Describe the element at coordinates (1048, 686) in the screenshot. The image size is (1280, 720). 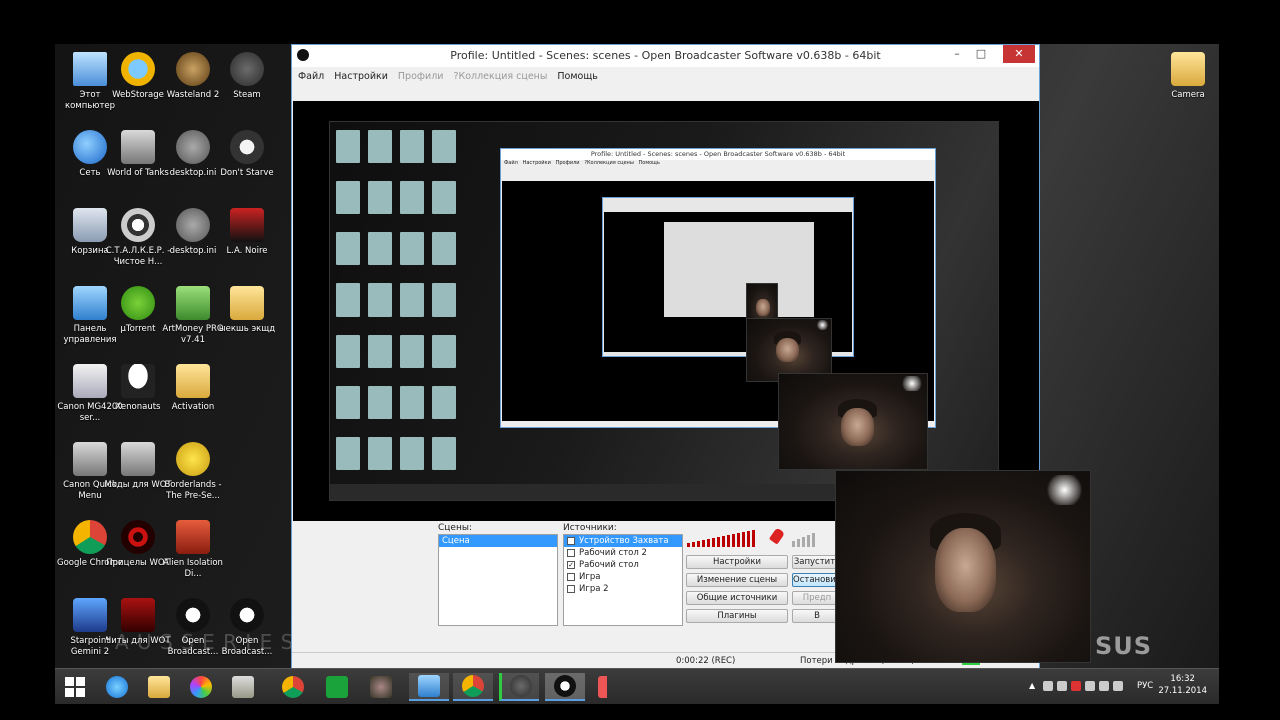
I see `tray-flag-icon` at that location.